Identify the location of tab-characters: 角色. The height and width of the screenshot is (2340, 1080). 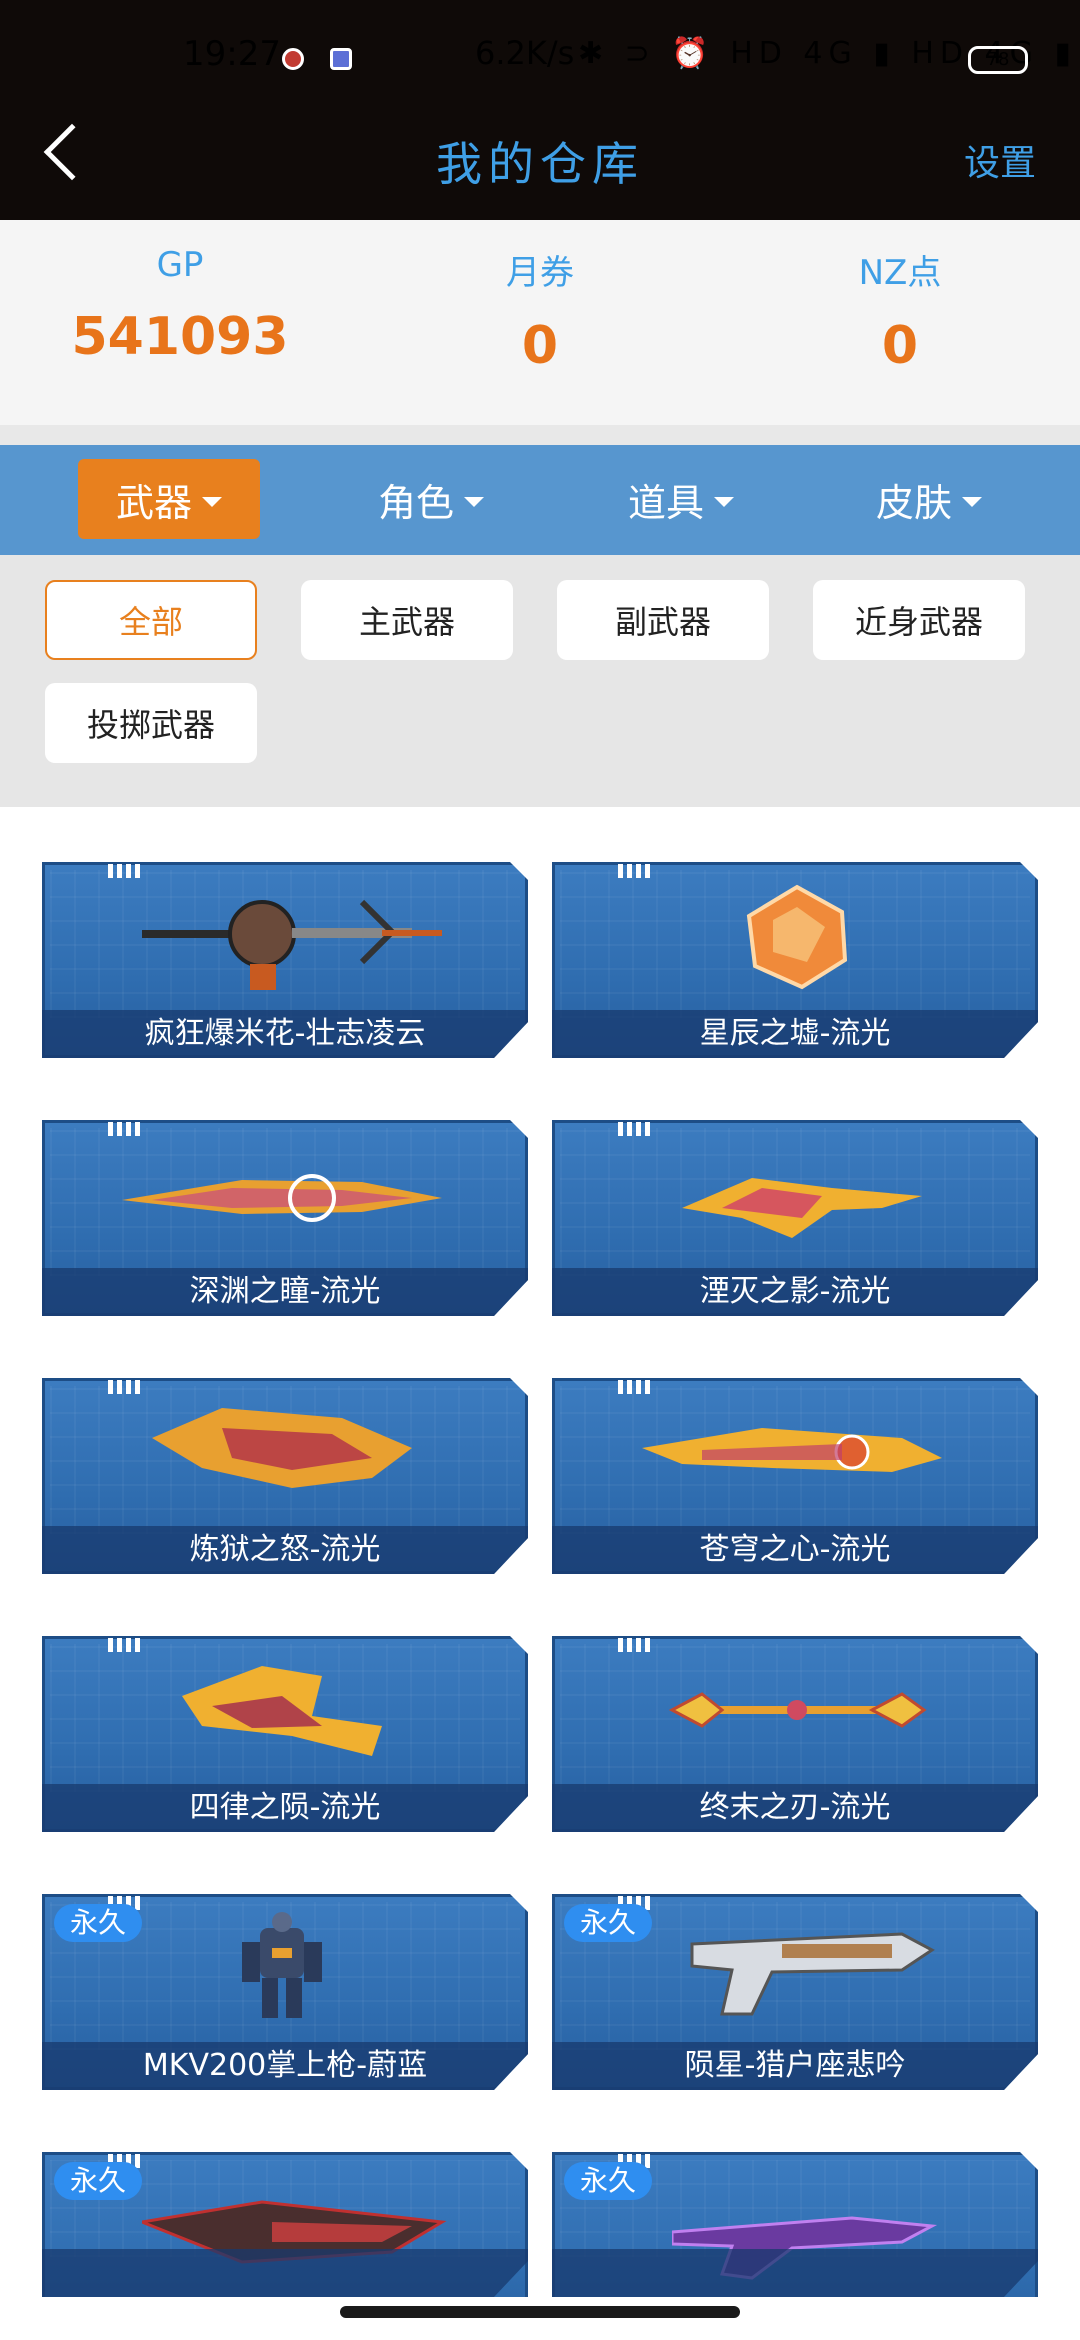
(431, 499).